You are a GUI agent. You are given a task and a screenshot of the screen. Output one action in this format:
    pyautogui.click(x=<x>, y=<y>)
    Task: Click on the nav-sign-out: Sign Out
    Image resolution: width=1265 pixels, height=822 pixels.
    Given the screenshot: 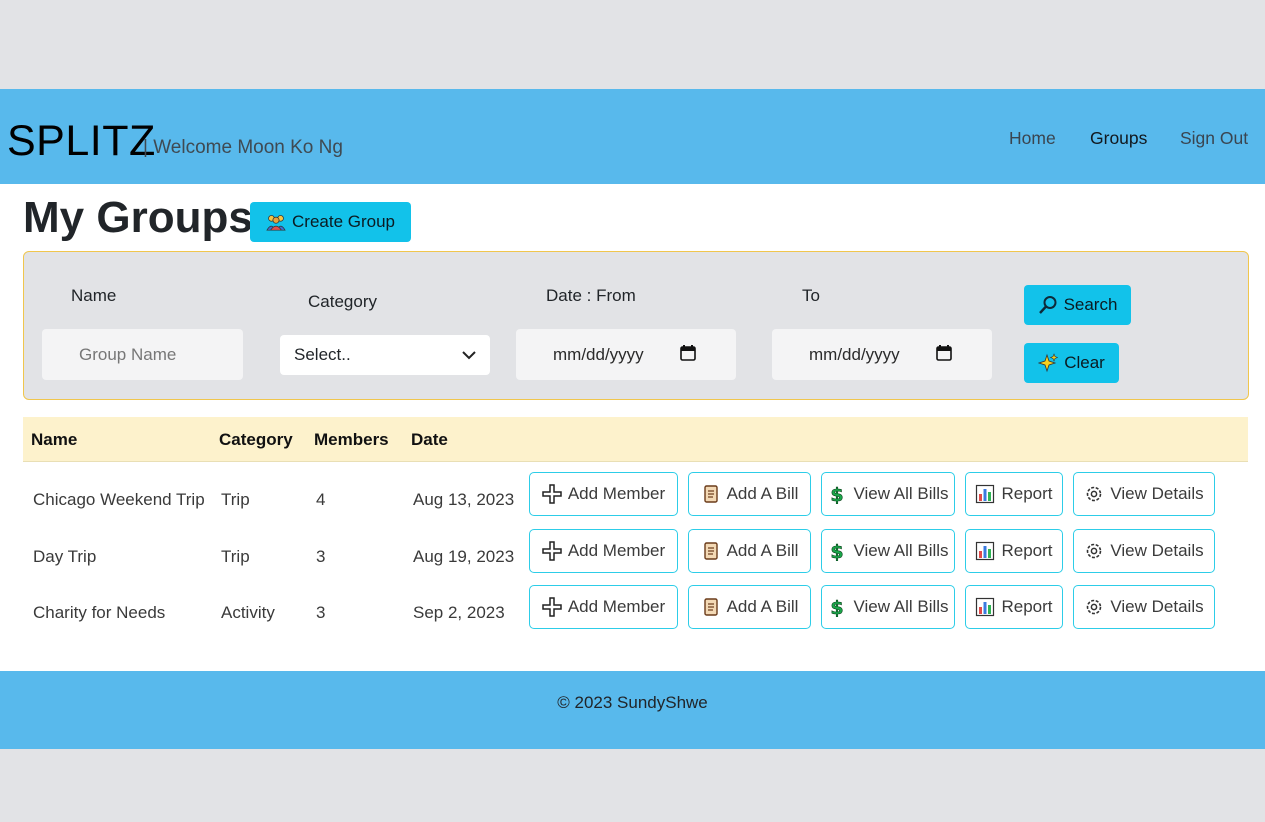 What is the action you would take?
    pyautogui.click(x=1214, y=138)
    